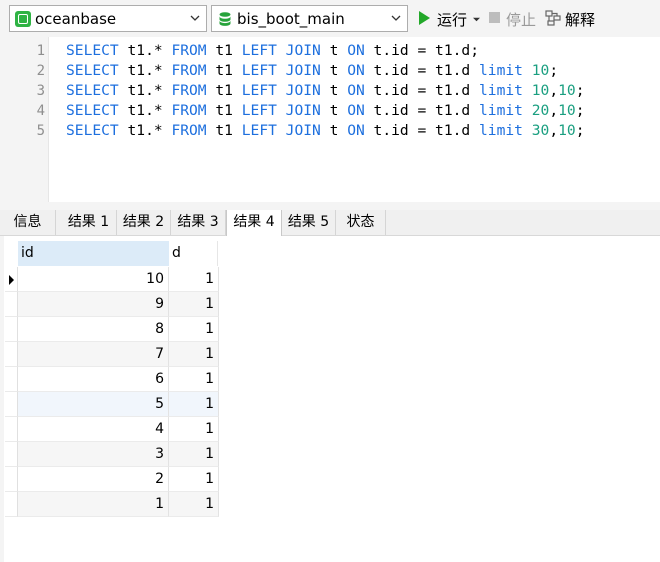 This screenshot has width=660, height=562. I want to click on result-tabs: 信息 结果 1 结果 2 结果 3 结果 4 结果 5 状态, so click(330, 223).